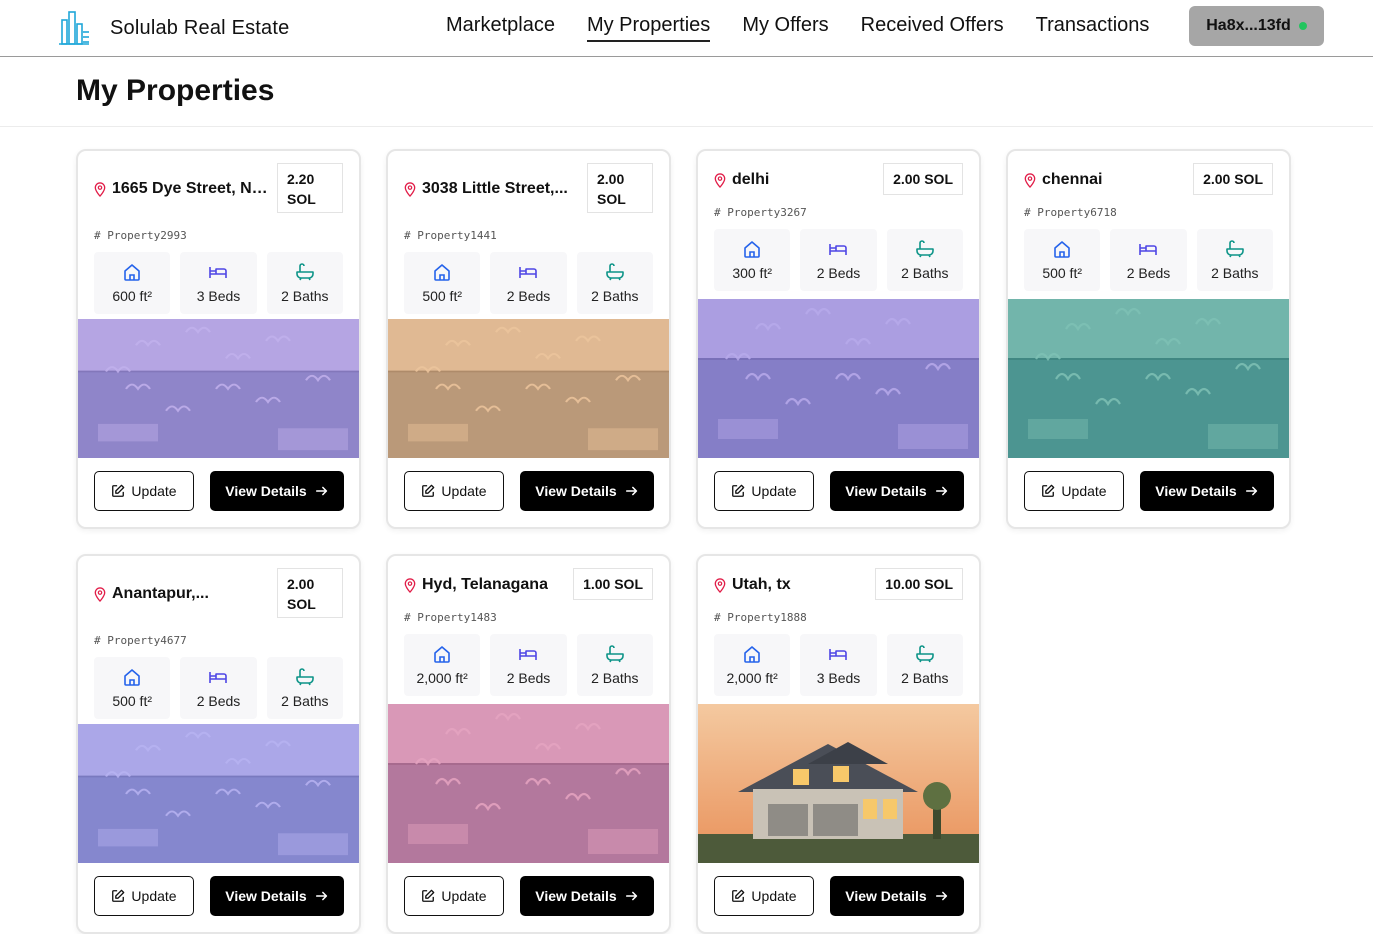 The width and height of the screenshot is (1373, 934). What do you see at coordinates (1248, 25) in the screenshot?
I see `wallet-address: Ha8x...13fd` at bounding box center [1248, 25].